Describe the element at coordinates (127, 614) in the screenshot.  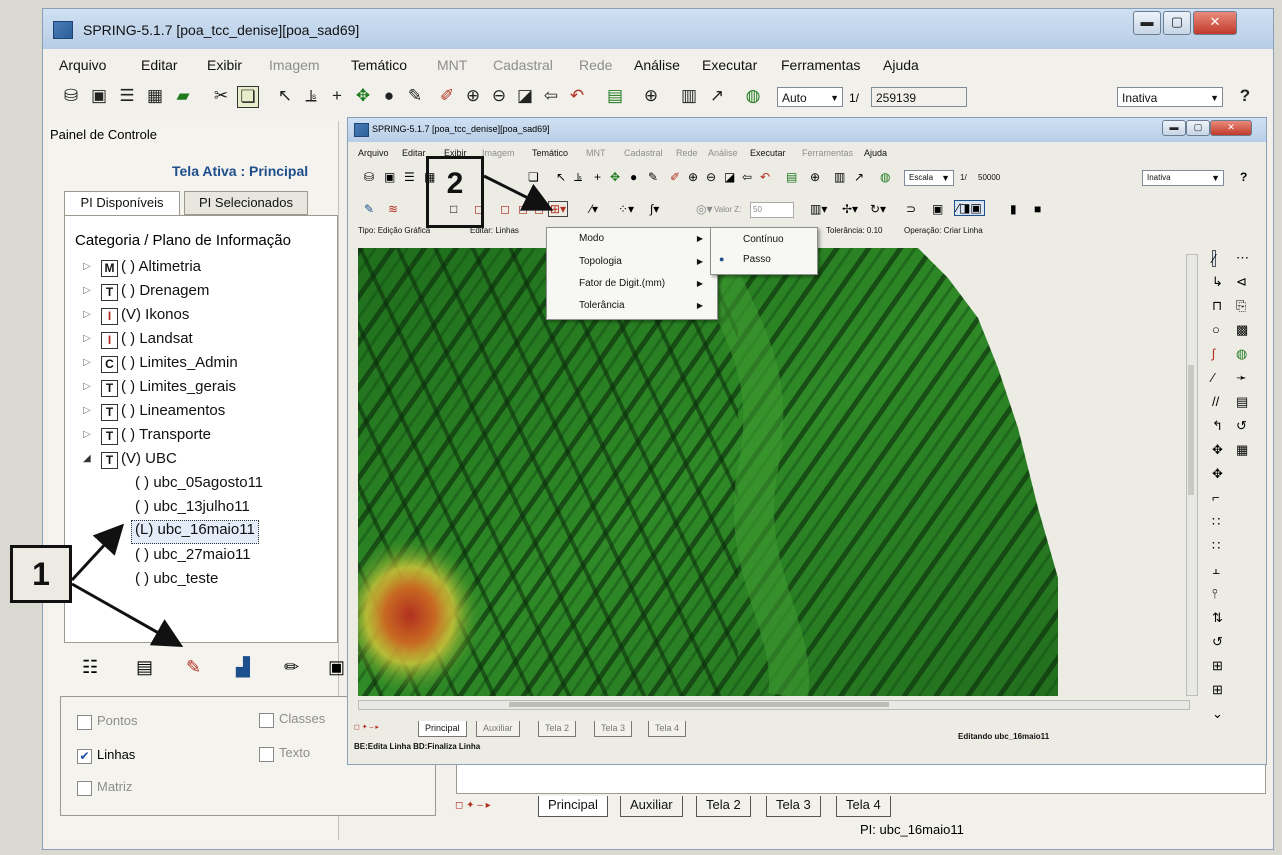
I see `arrow-to-edit-icon` at that location.